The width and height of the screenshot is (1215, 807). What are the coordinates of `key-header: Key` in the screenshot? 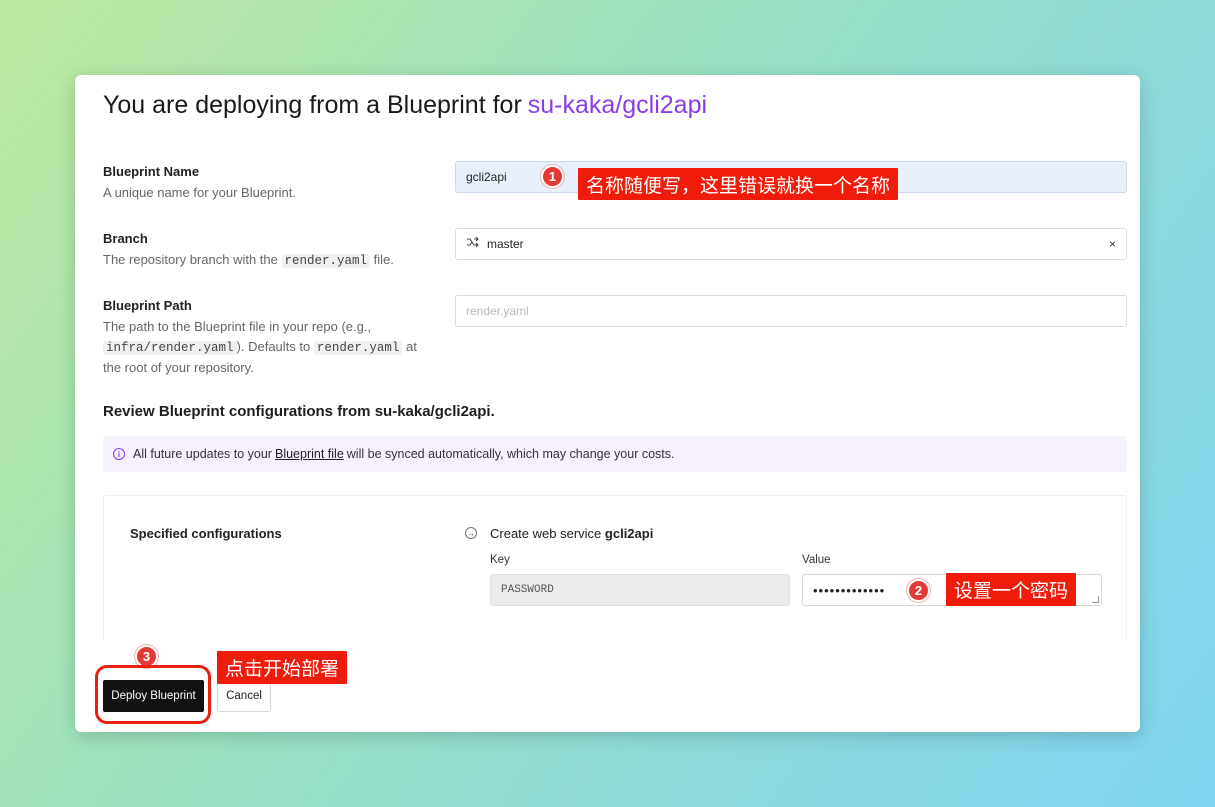 It's located at (500, 560).